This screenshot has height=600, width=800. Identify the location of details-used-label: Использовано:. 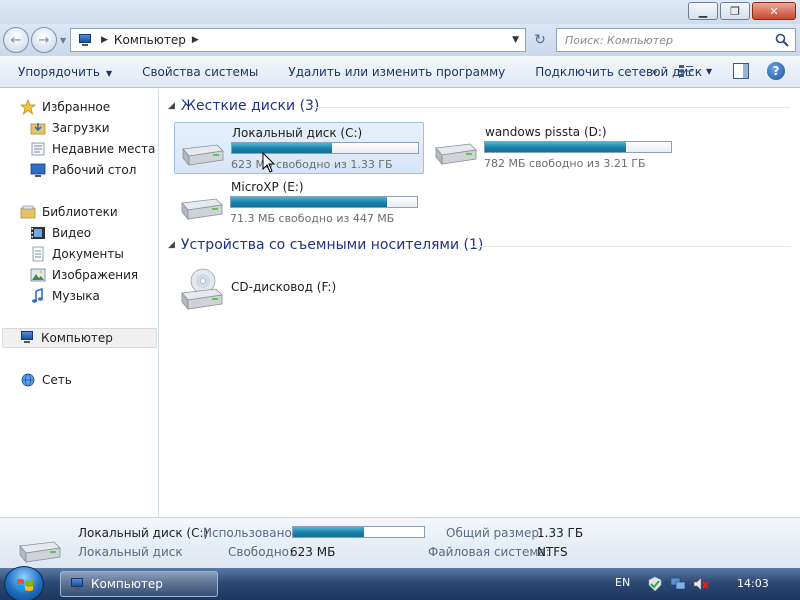
(249, 533).